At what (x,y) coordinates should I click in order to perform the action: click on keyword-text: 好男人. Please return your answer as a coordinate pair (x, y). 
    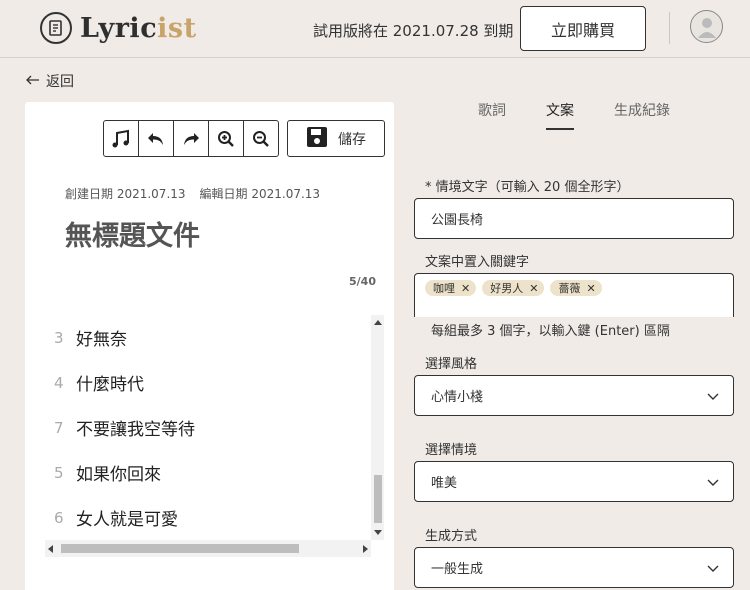
    Looking at the image, I should click on (507, 288).